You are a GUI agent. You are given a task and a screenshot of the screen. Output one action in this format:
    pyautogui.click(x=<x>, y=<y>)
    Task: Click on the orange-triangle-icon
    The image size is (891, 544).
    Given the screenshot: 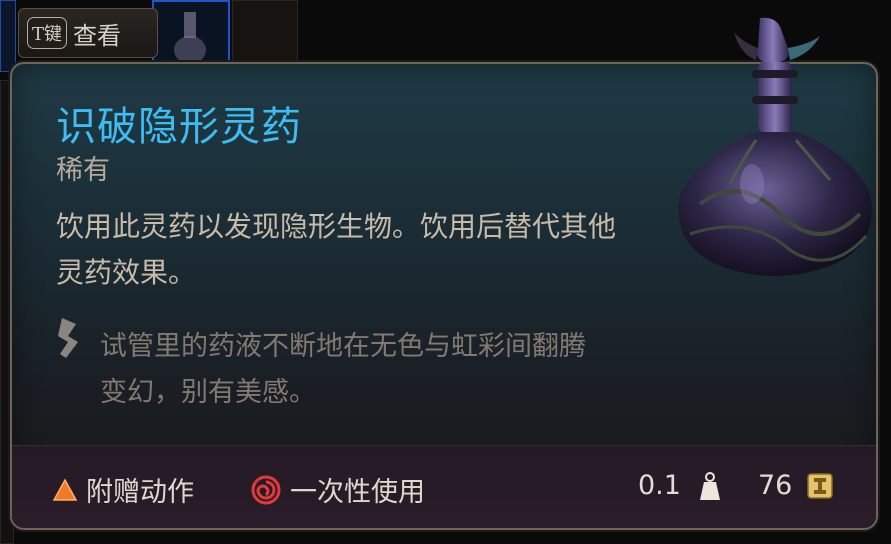 What is the action you would take?
    pyautogui.click(x=65, y=489)
    